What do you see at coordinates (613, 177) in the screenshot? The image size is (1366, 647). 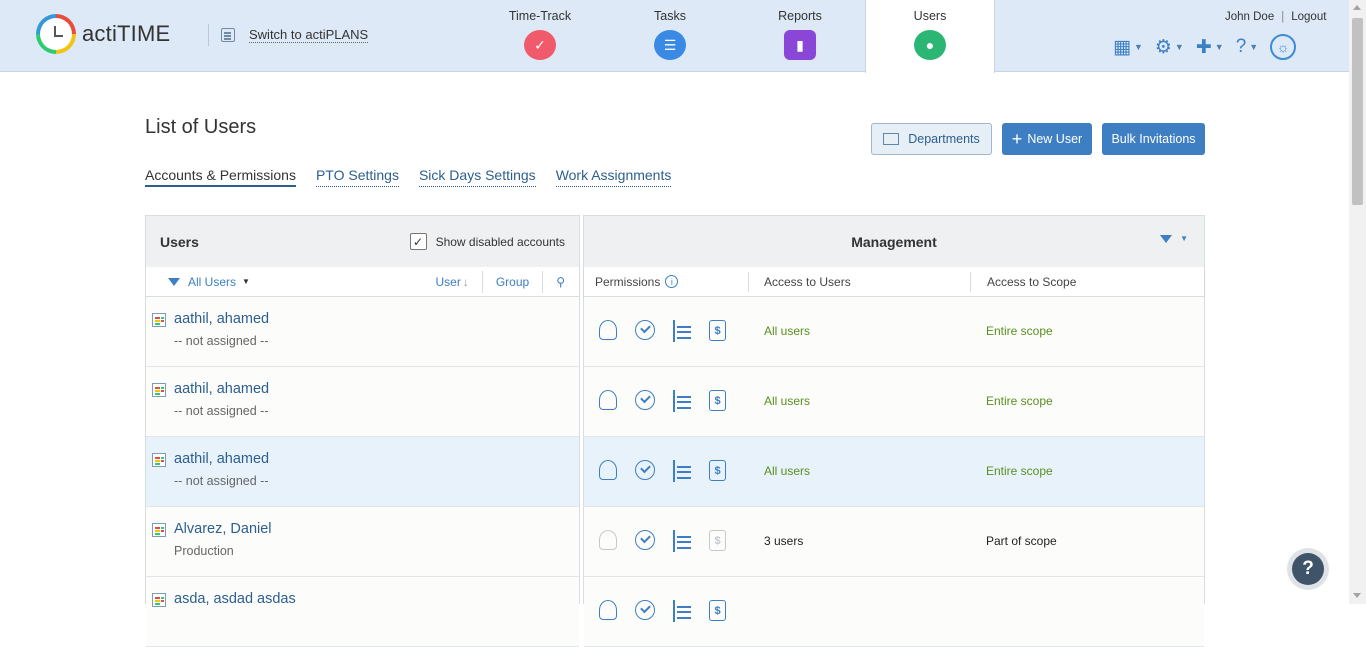 I see `tab-work-assignments: Work Assignments` at bounding box center [613, 177].